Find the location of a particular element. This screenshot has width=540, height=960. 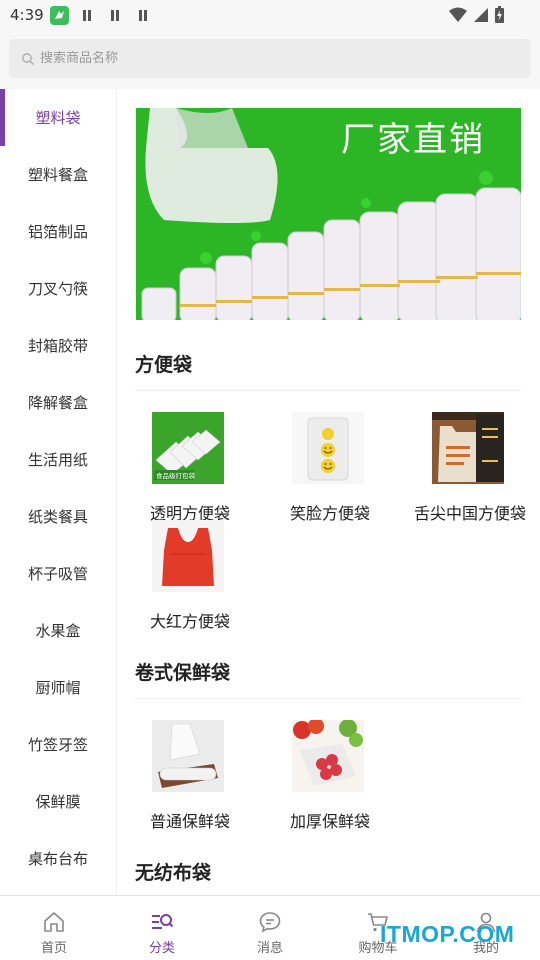

product-item: 普通保鲜袋 is located at coordinates (190, 775).